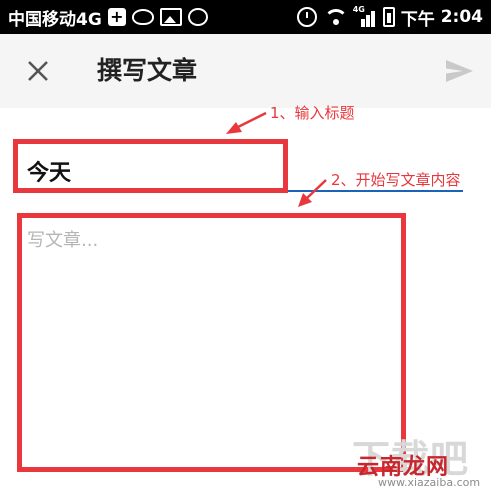 The height and width of the screenshot is (495, 491). Describe the element at coordinates (116, 17) in the screenshot. I see `plus-icon: +` at that location.